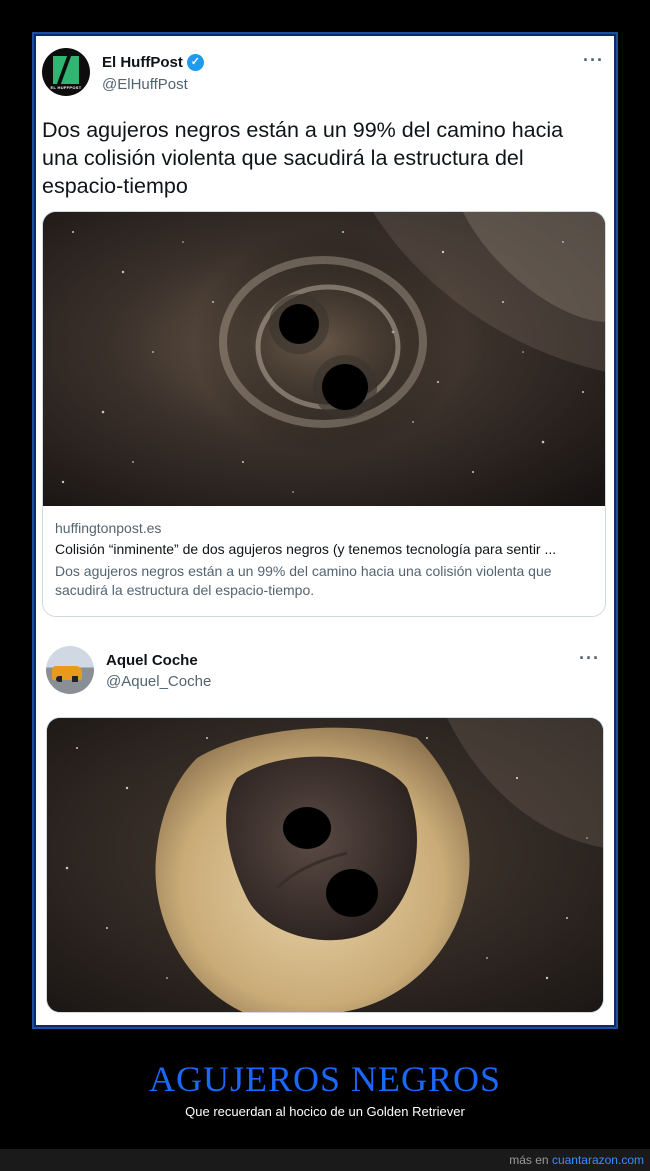 The width and height of the screenshot is (650, 1171). Describe the element at coordinates (529, 1160) in the screenshot. I see `footer-prefix: más en` at that location.